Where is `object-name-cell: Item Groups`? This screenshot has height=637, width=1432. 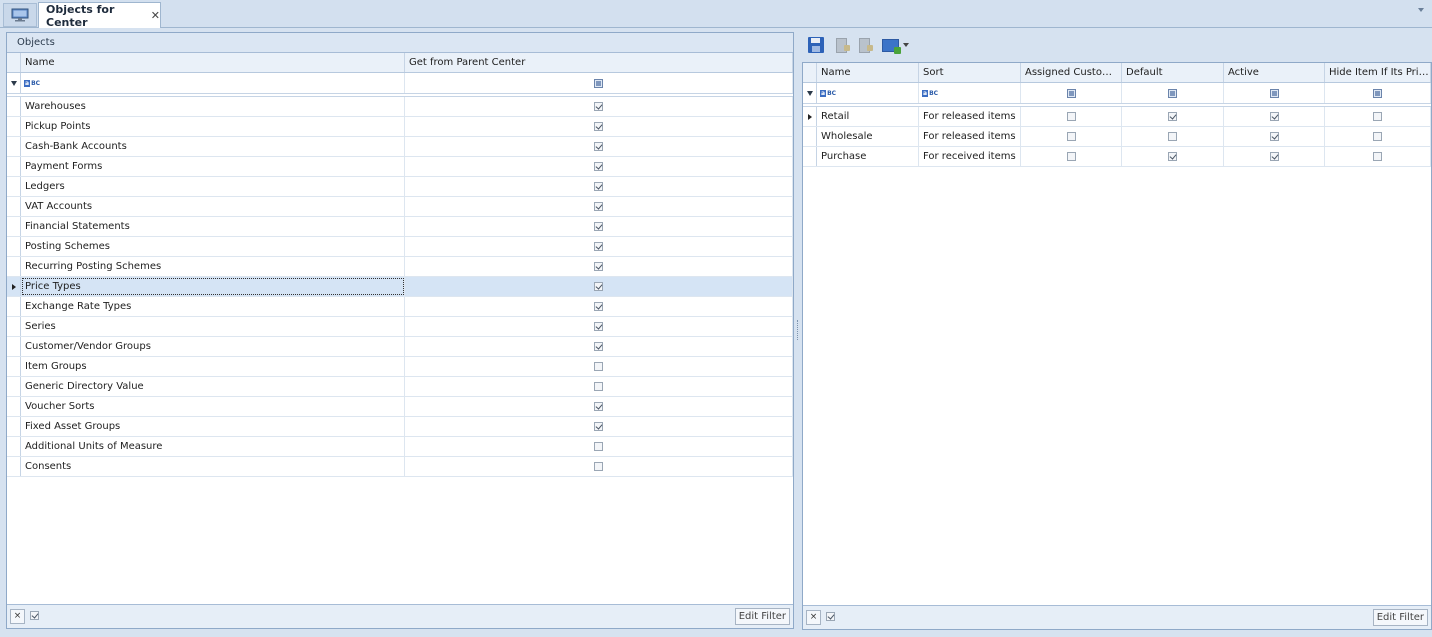
object-name-cell: Item Groups is located at coordinates (213, 366).